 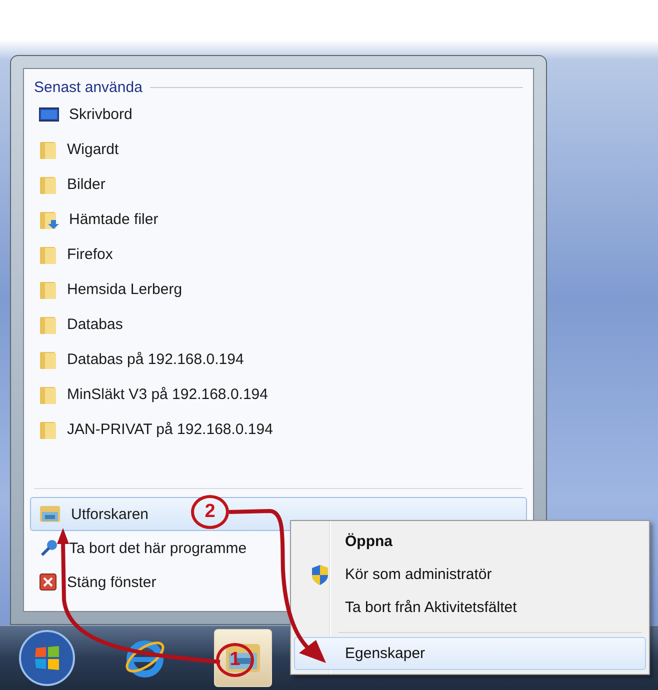 What do you see at coordinates (88, 87) in the screenshot?
I see `section-heading: Senast använda` at bounding box center [88, 87].